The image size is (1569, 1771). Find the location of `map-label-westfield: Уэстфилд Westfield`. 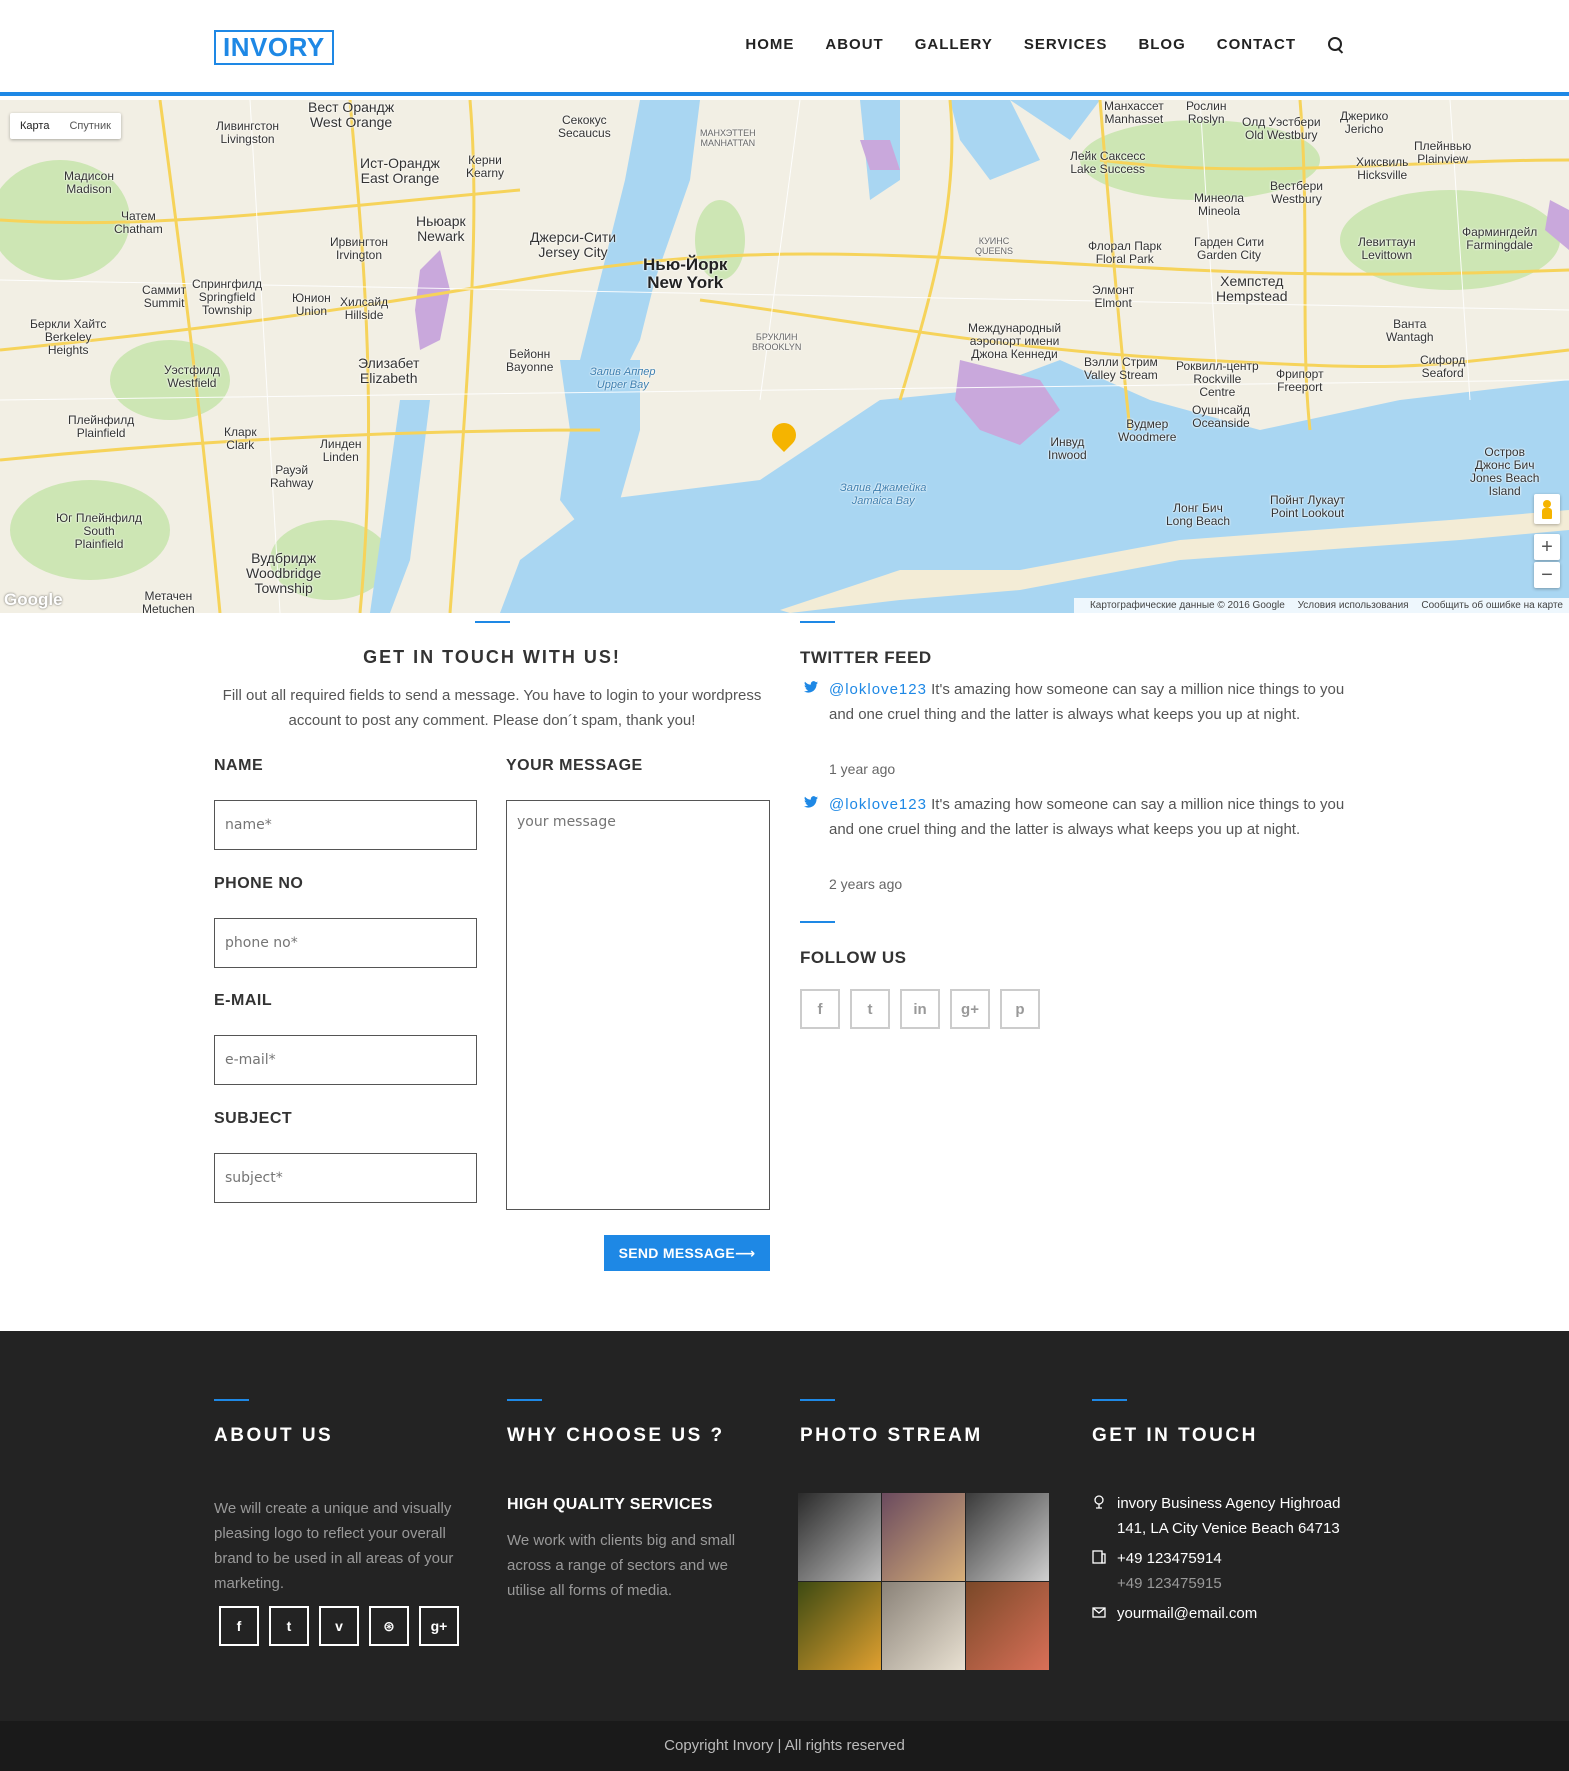

map-label-westfield: Уэстфилд Westfield is located at coordinates (192, 376).